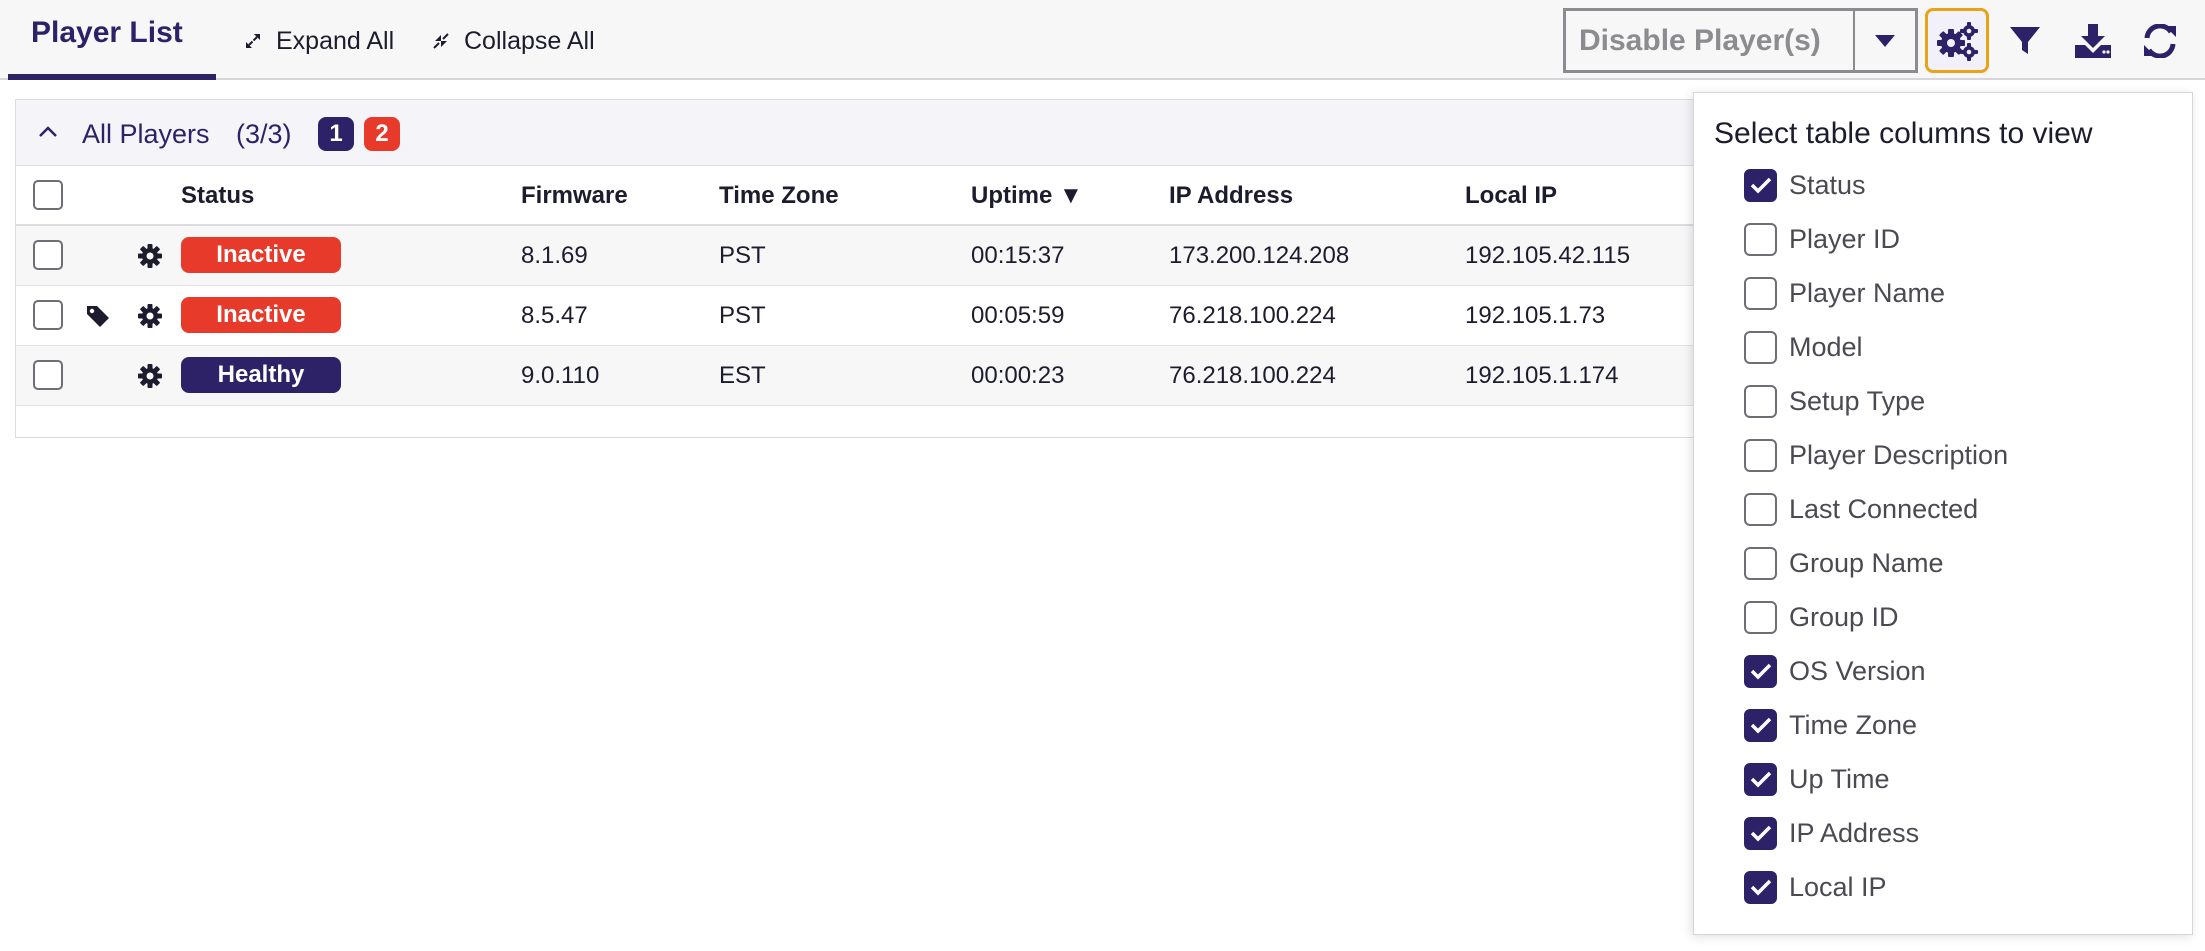 The image size is (2205, 951). I want to click on download-button, so click(2093, 40).